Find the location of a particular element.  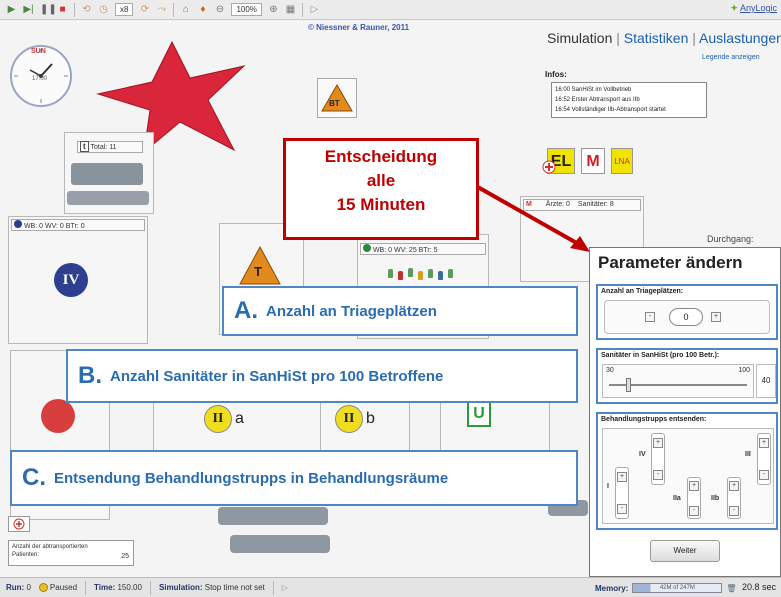

memory-bar: 42M of 247M is located at coordinates (677, 588).